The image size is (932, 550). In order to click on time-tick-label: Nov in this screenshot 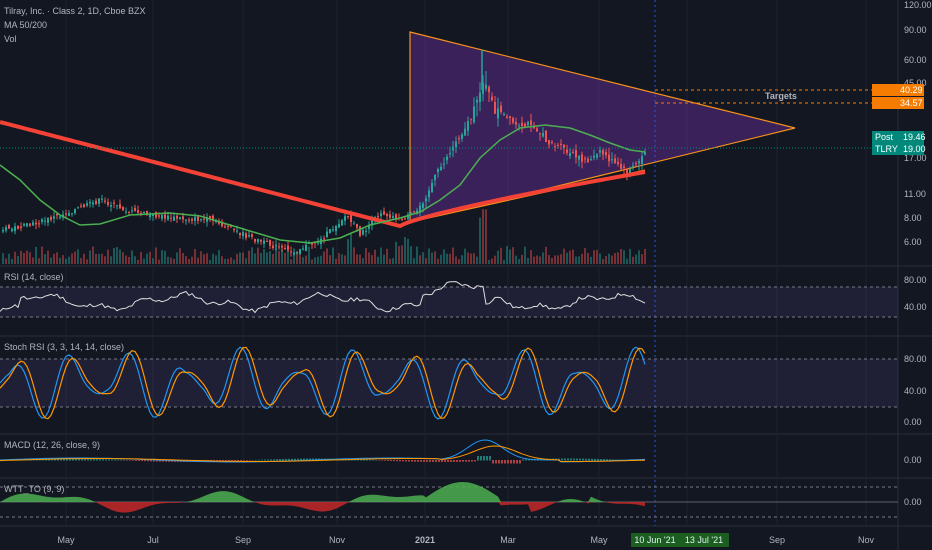, I will do `click(337, 540)`.